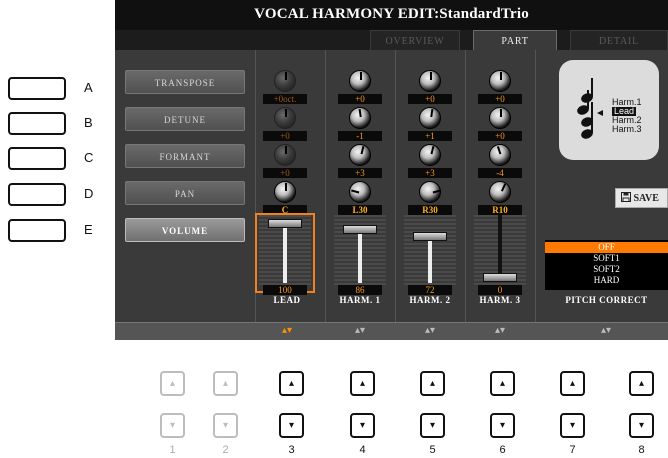  Describe the element at coordinates (285, 118) in the screenshot. I see `detune-knob-lead` at that location.